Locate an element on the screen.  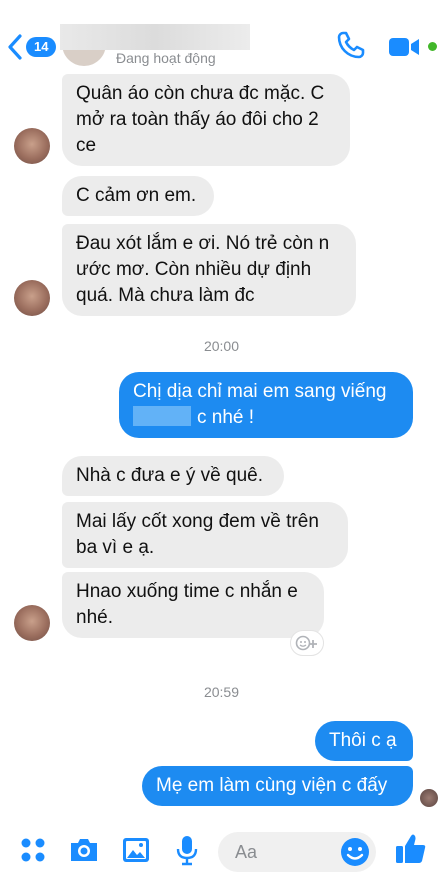
emoji-icon is located at coordinates (355, 852).